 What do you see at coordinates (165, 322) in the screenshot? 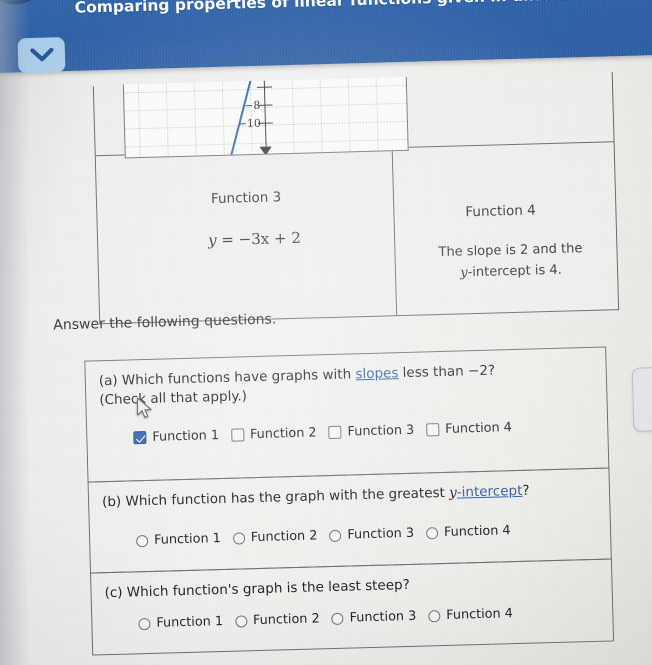
I see `answer-lead-text: Answer the following questions.` at bounding box center [165, 322].